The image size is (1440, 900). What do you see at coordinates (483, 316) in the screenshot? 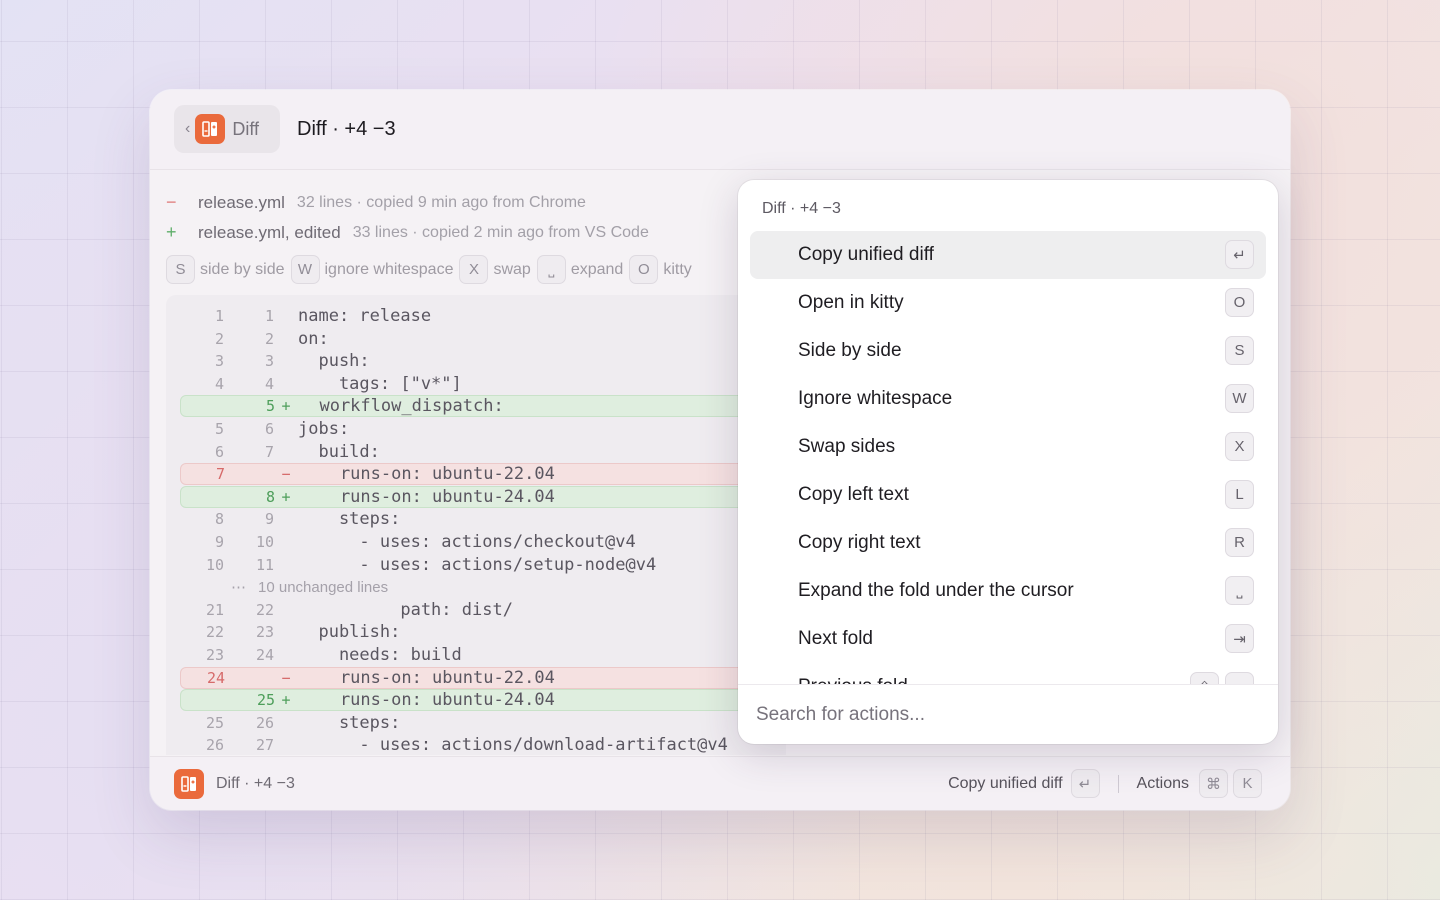
I see `context-line: 1 1 name: release` at bounding box center [483, 316].